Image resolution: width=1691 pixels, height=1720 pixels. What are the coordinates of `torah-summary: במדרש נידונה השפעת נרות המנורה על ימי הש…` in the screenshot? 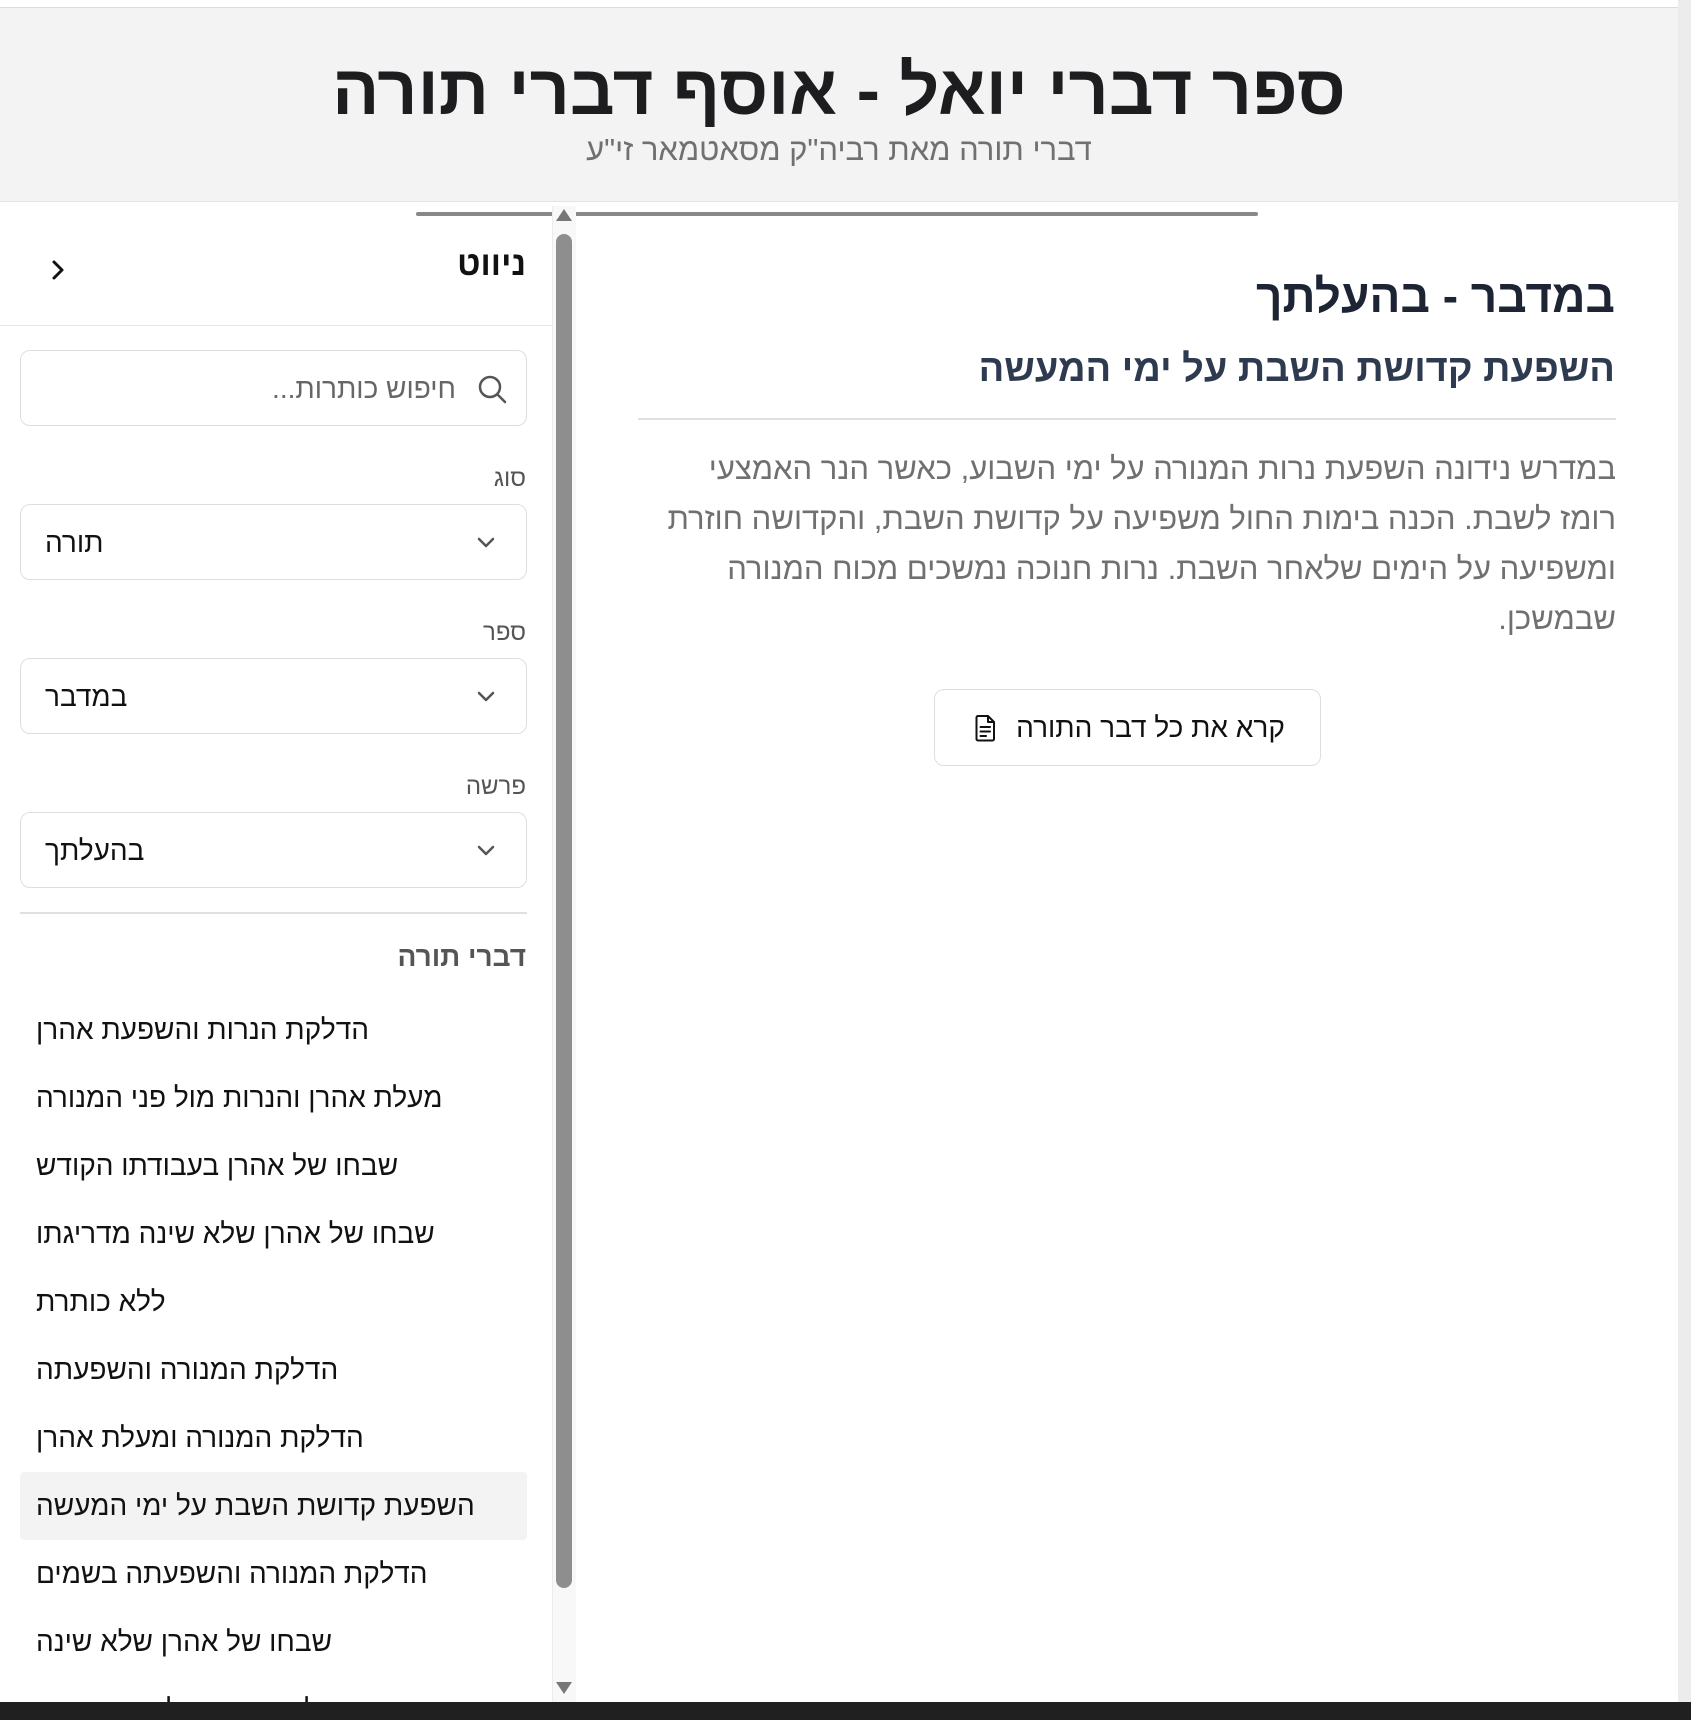 It's located at (1141, 543).